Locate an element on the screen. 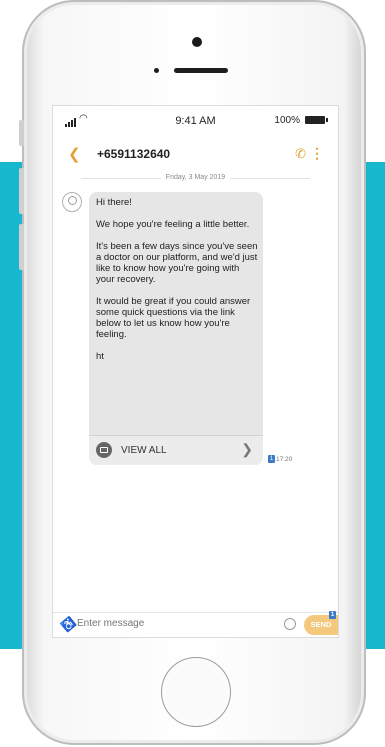 This screenshot has width=385, height=747. attach-icon: ♿ is located at coordinates (68, 624).